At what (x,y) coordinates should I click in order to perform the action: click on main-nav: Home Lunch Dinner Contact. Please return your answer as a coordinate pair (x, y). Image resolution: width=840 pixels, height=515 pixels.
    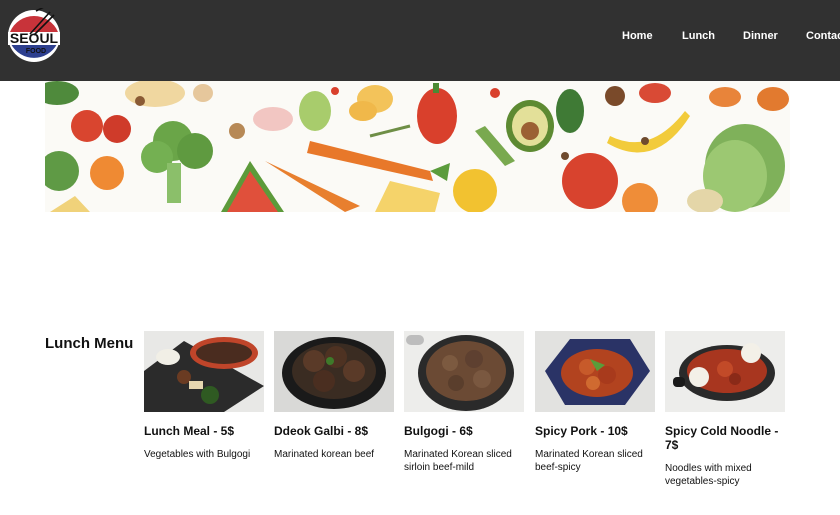
    Looking at the image, I should click on (420, 37).